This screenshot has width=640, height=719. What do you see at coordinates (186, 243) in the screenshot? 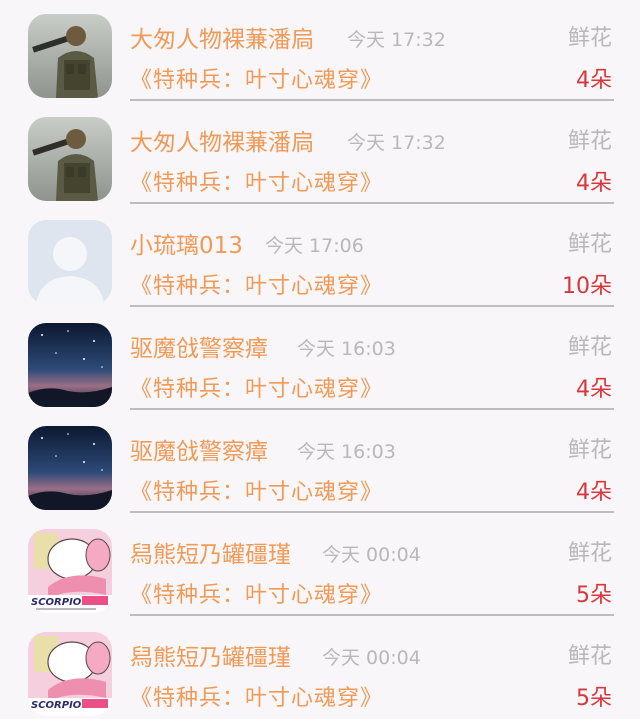
I see `user-name: 小琉璃013` at bounding box center [186, 243].